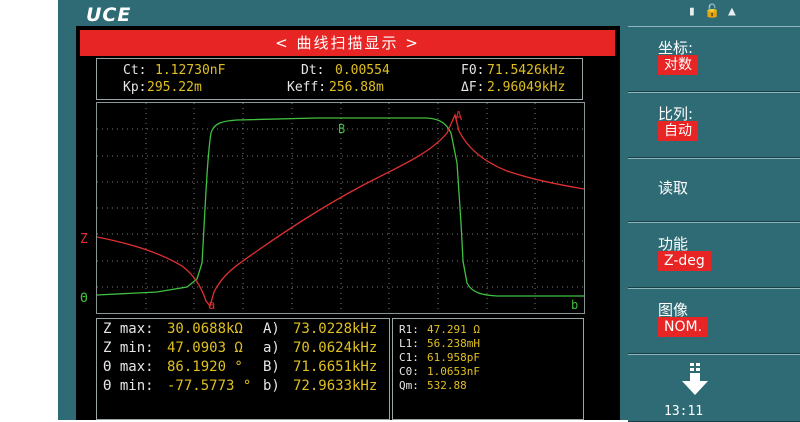 The image size is (800, 422). What do you see at coordinates (128, 329) in the screenshot?
I see `zmax-label: Z max:` at bounding box center [128, 329].